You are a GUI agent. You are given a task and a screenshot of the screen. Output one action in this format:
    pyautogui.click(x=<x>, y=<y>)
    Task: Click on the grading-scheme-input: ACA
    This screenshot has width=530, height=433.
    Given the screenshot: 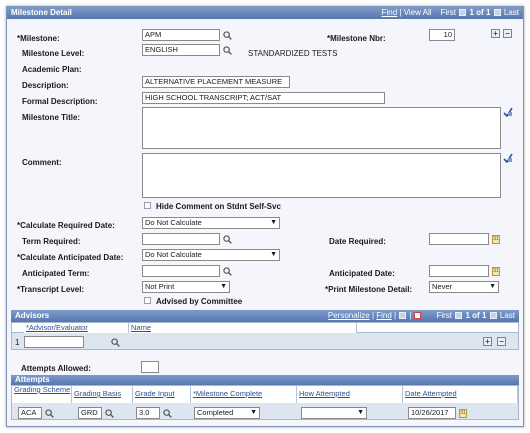 What is the action you would take?
    pyautogui.click(x=30, y=413)
    